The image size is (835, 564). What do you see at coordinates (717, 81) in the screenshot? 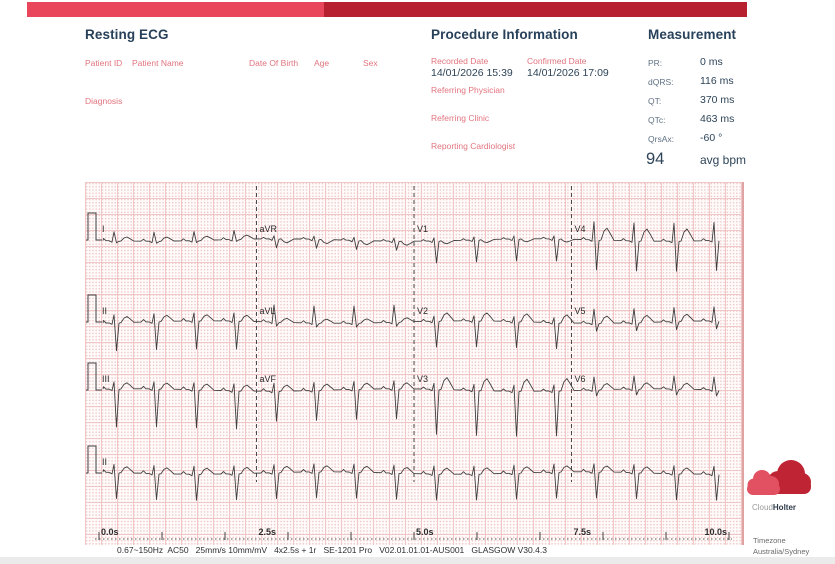
I see `dqrs-value: 116 ms` at bounding box center [717, 81].